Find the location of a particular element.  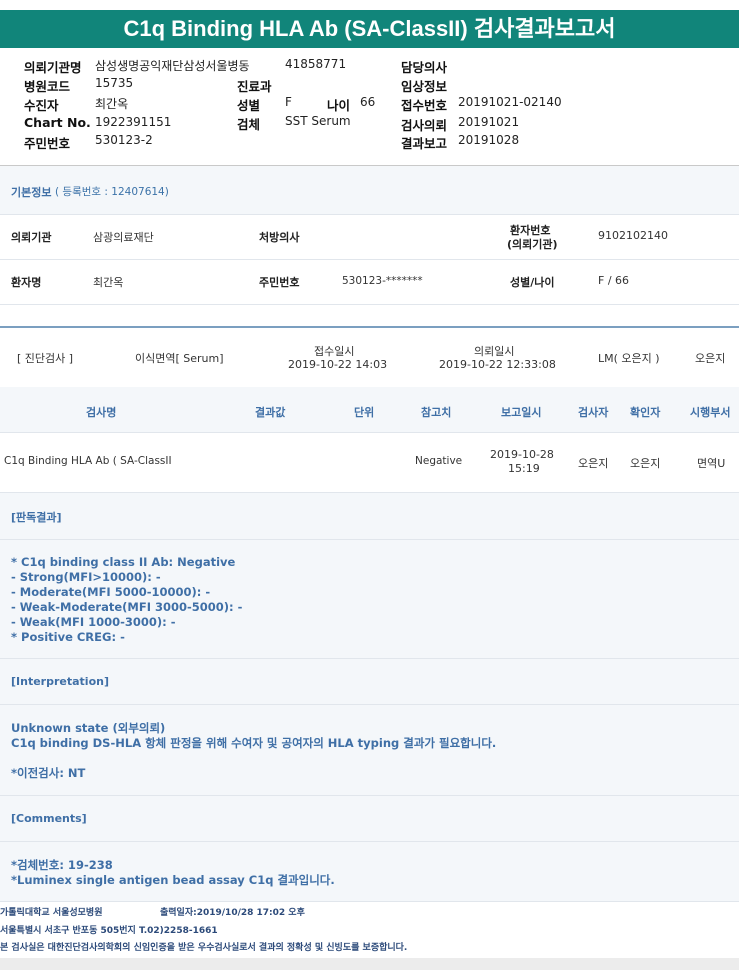

bottom-strip is located at coordinates (369, 964).